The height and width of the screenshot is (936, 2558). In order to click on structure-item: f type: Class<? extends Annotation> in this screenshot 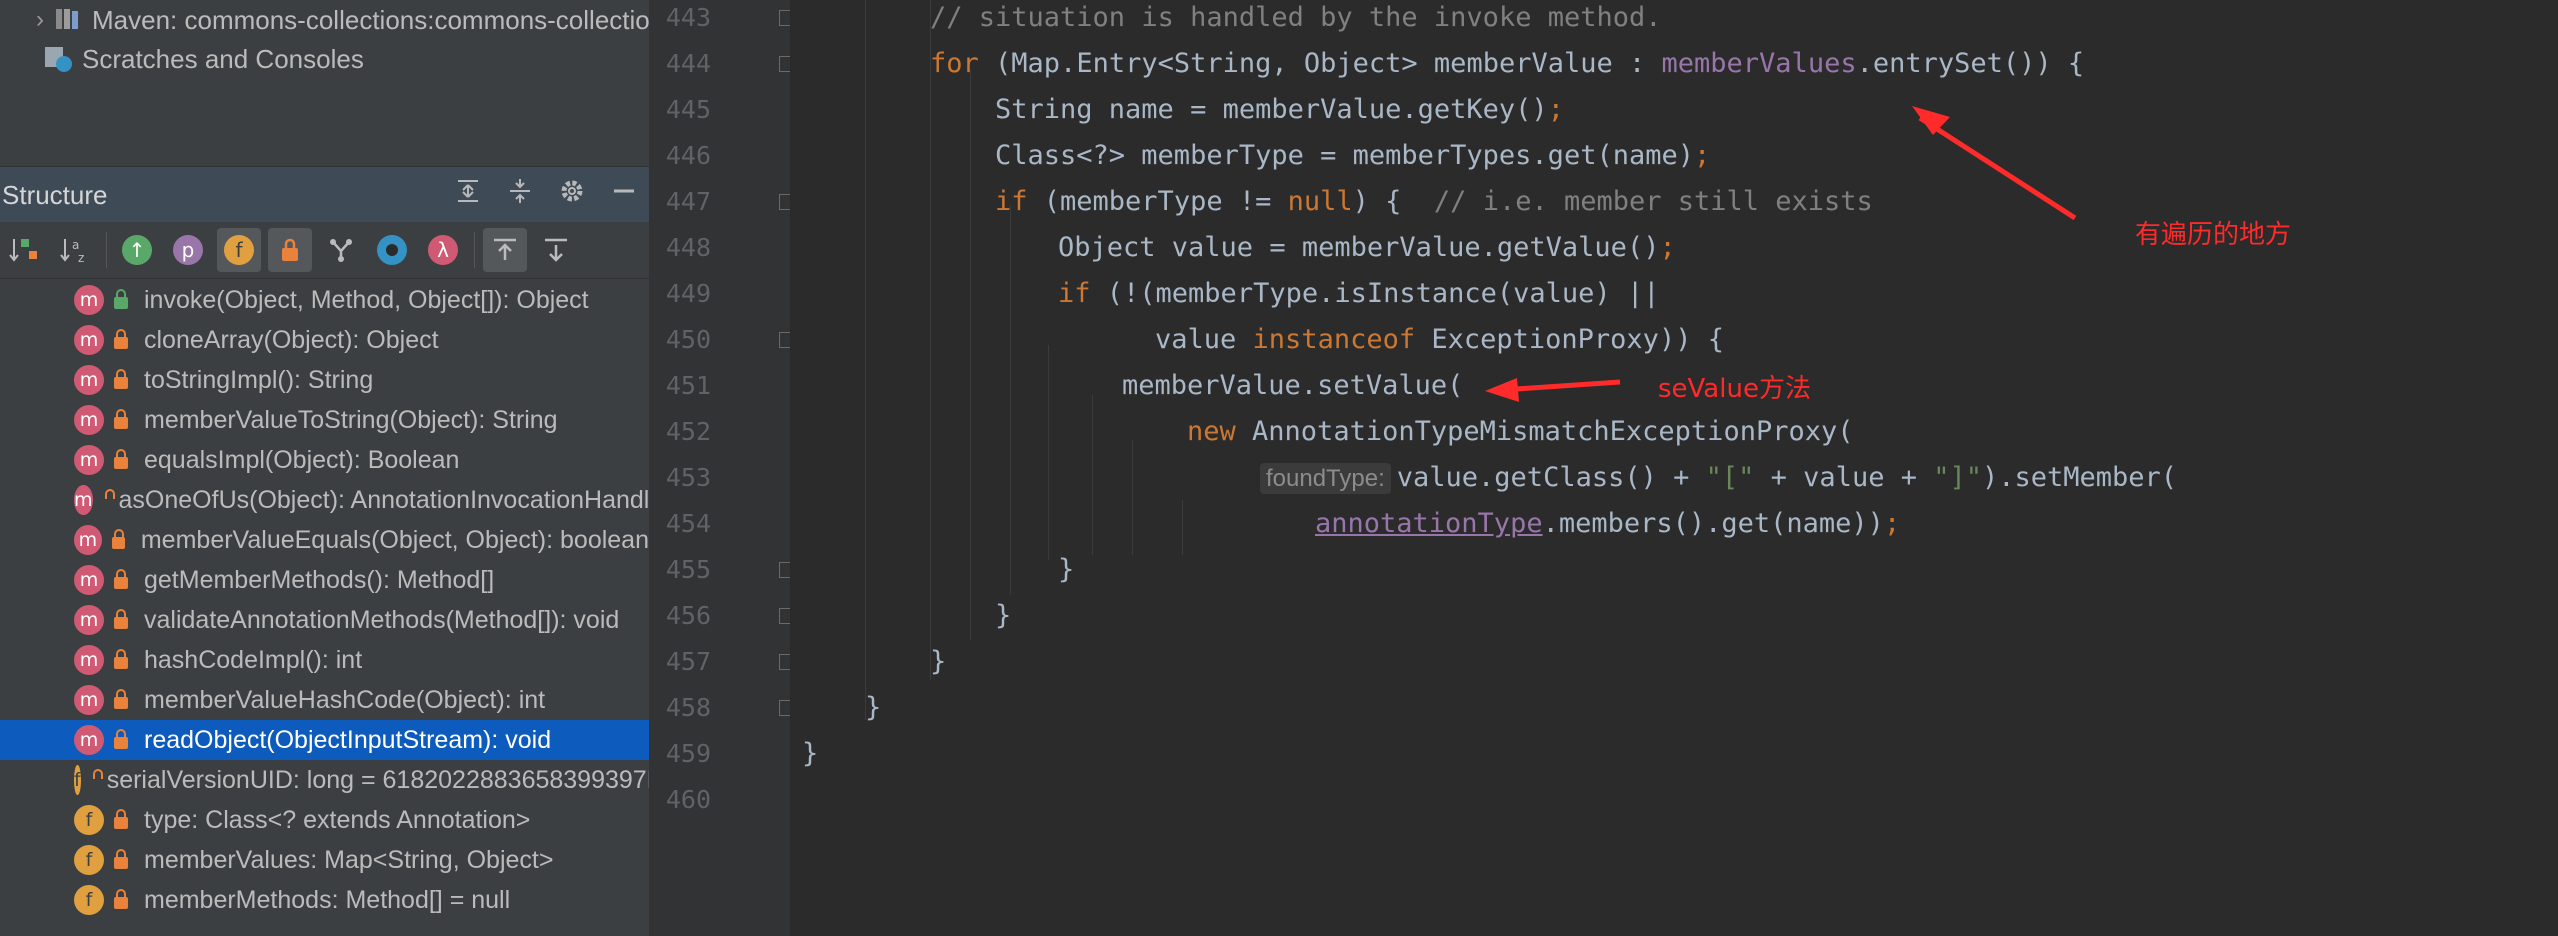, I will do `click(324, 820)`.